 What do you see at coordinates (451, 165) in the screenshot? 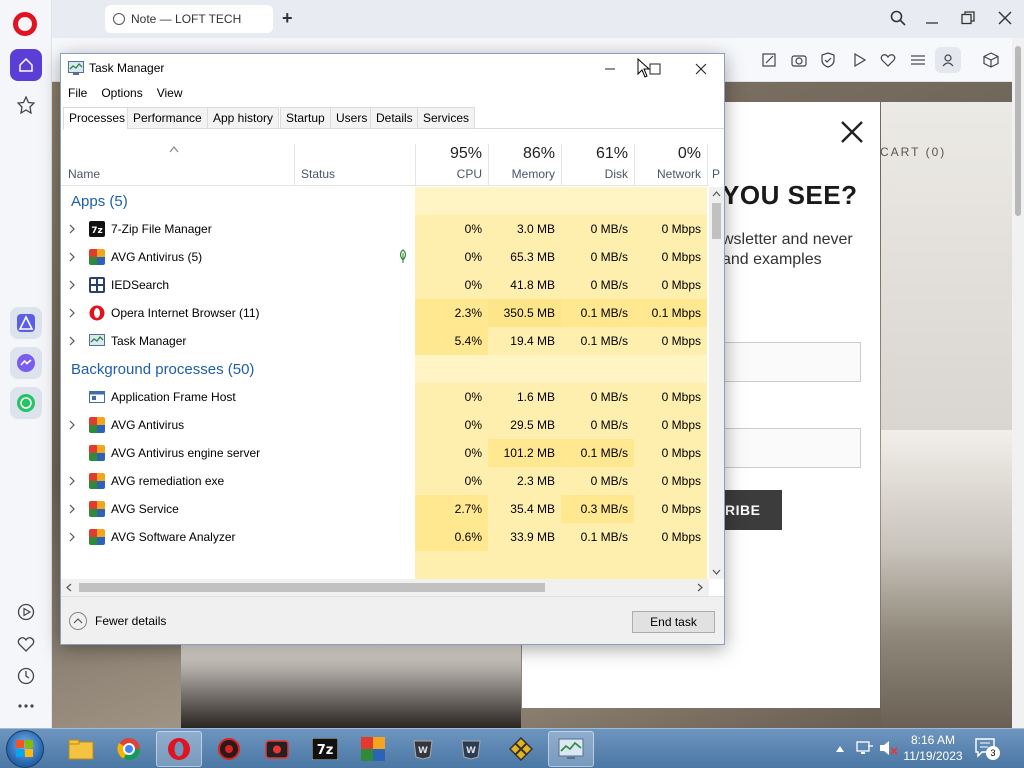
I see `header-cpu: 95% CPU` at bounding box center [451, 165].